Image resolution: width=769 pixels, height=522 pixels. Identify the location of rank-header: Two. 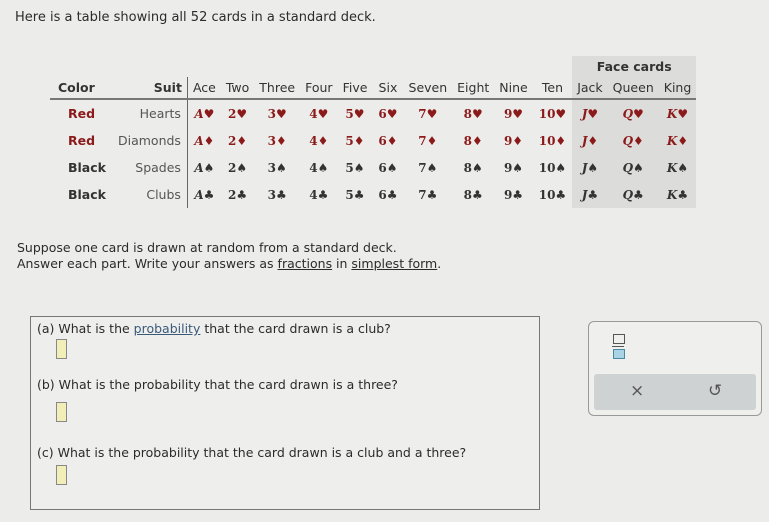
(237, 88).